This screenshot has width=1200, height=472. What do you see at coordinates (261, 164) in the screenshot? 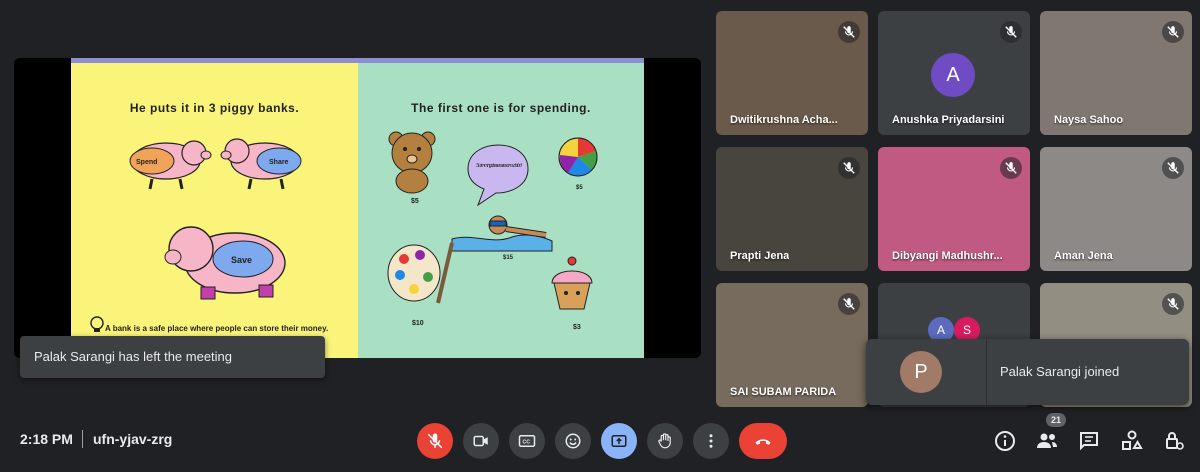
I see `share-pig: Share` at bounding box center [261, 164].